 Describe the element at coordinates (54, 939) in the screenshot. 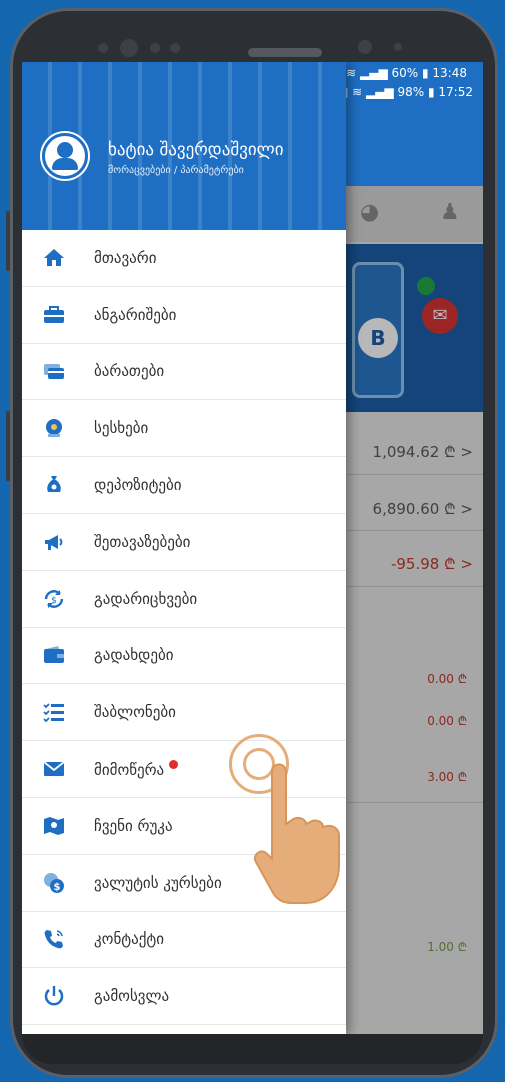

I see `phone-icon` at that location.